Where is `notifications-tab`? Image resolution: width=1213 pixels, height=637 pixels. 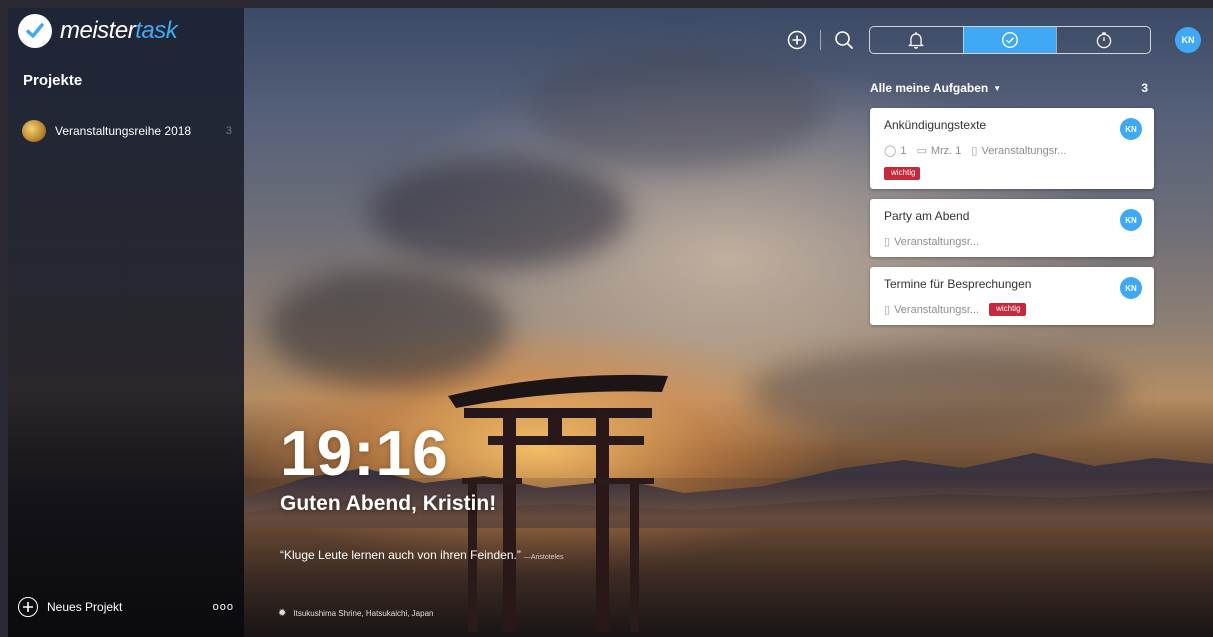 notifications-tab is located at coordinates (916, 40).